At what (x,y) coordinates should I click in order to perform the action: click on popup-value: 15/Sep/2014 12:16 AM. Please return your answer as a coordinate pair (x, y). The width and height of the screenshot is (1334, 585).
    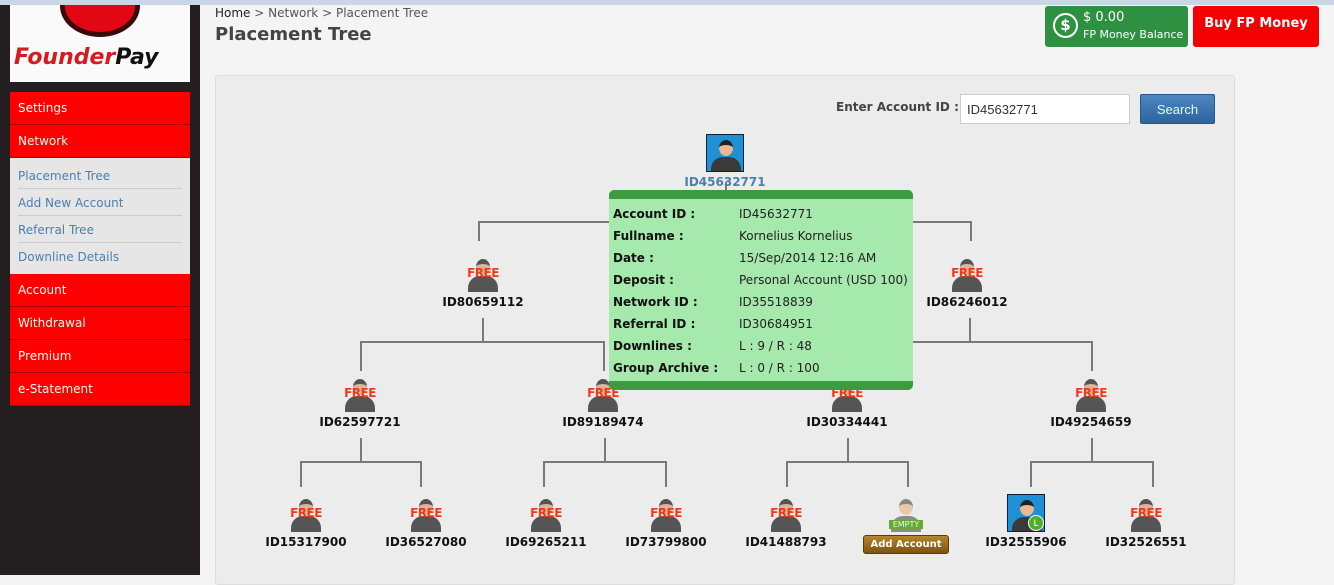
    Looking at the image, I should click on (808, 258).